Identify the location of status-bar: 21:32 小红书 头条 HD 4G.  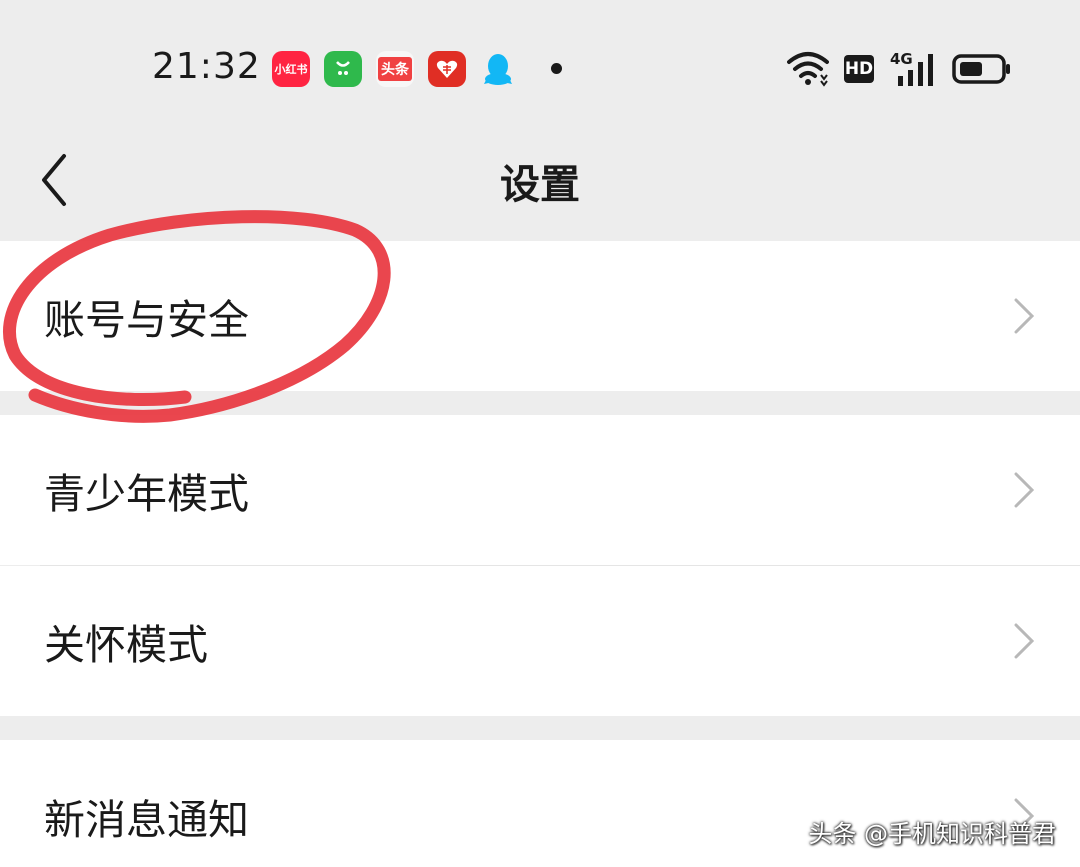
(540, 65).